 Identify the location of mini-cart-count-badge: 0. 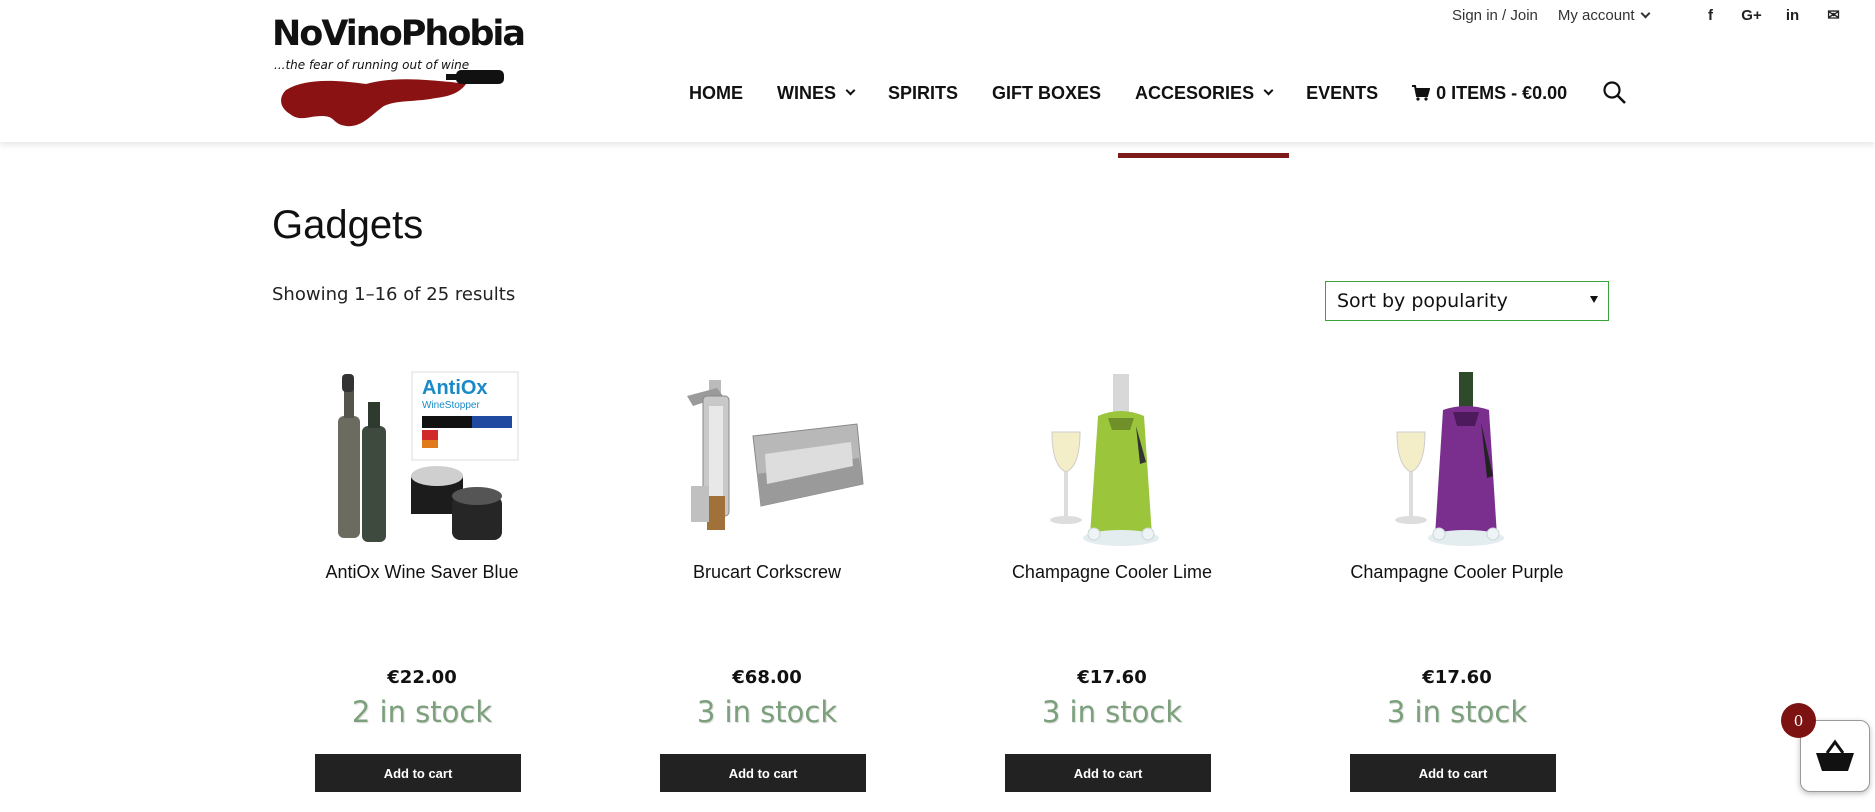
(1798, 720).